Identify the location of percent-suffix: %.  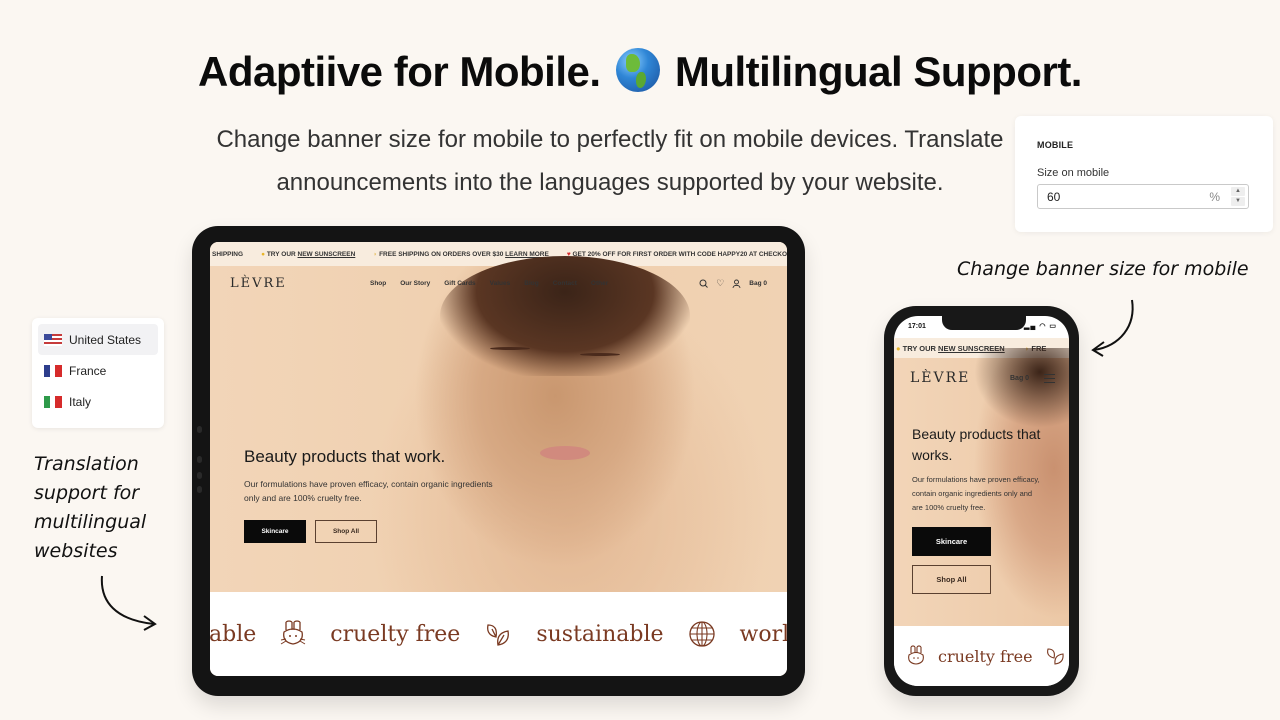
(1214, 197).